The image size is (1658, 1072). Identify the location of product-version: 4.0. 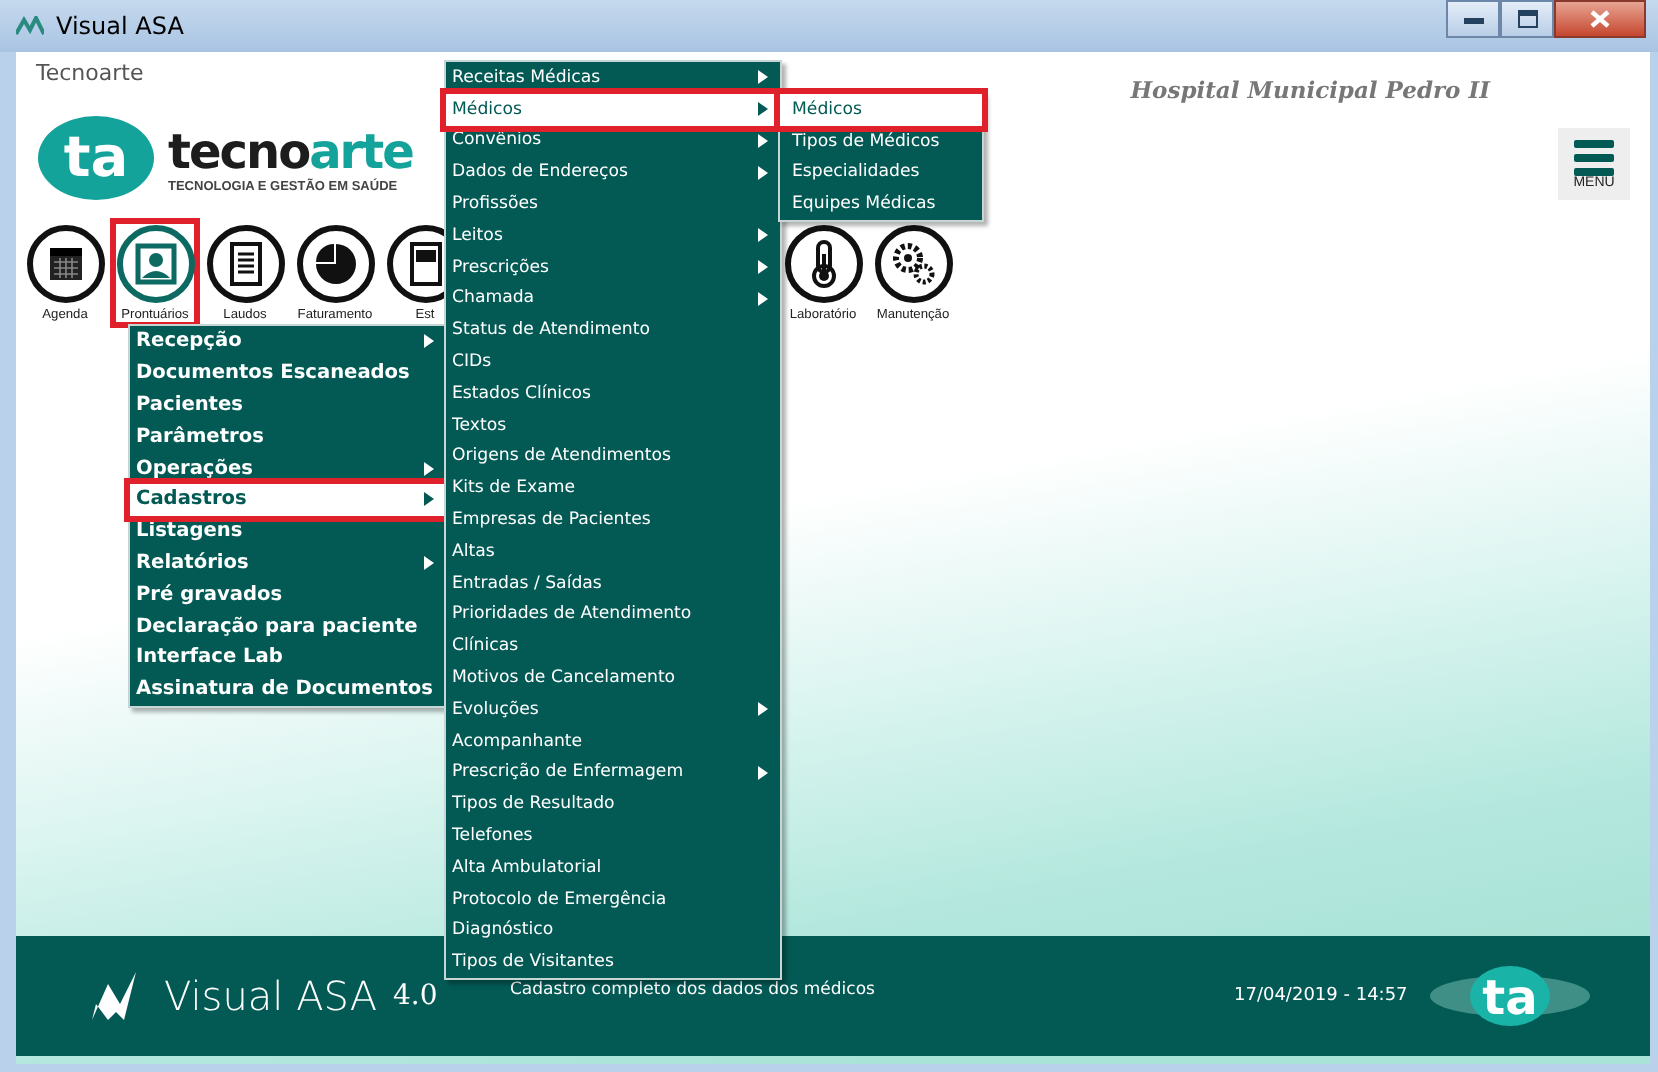
(415, 996).